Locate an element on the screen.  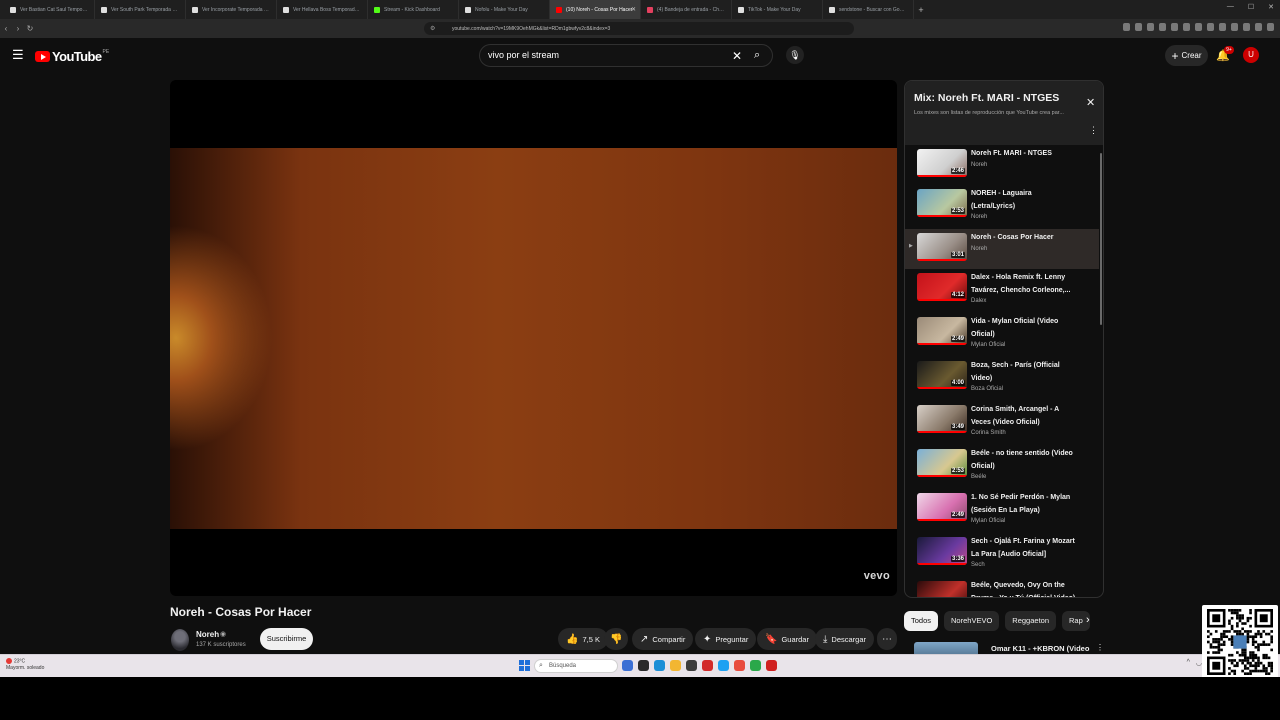
chevron-right-icon: › is located at coordinates (1088, 620).